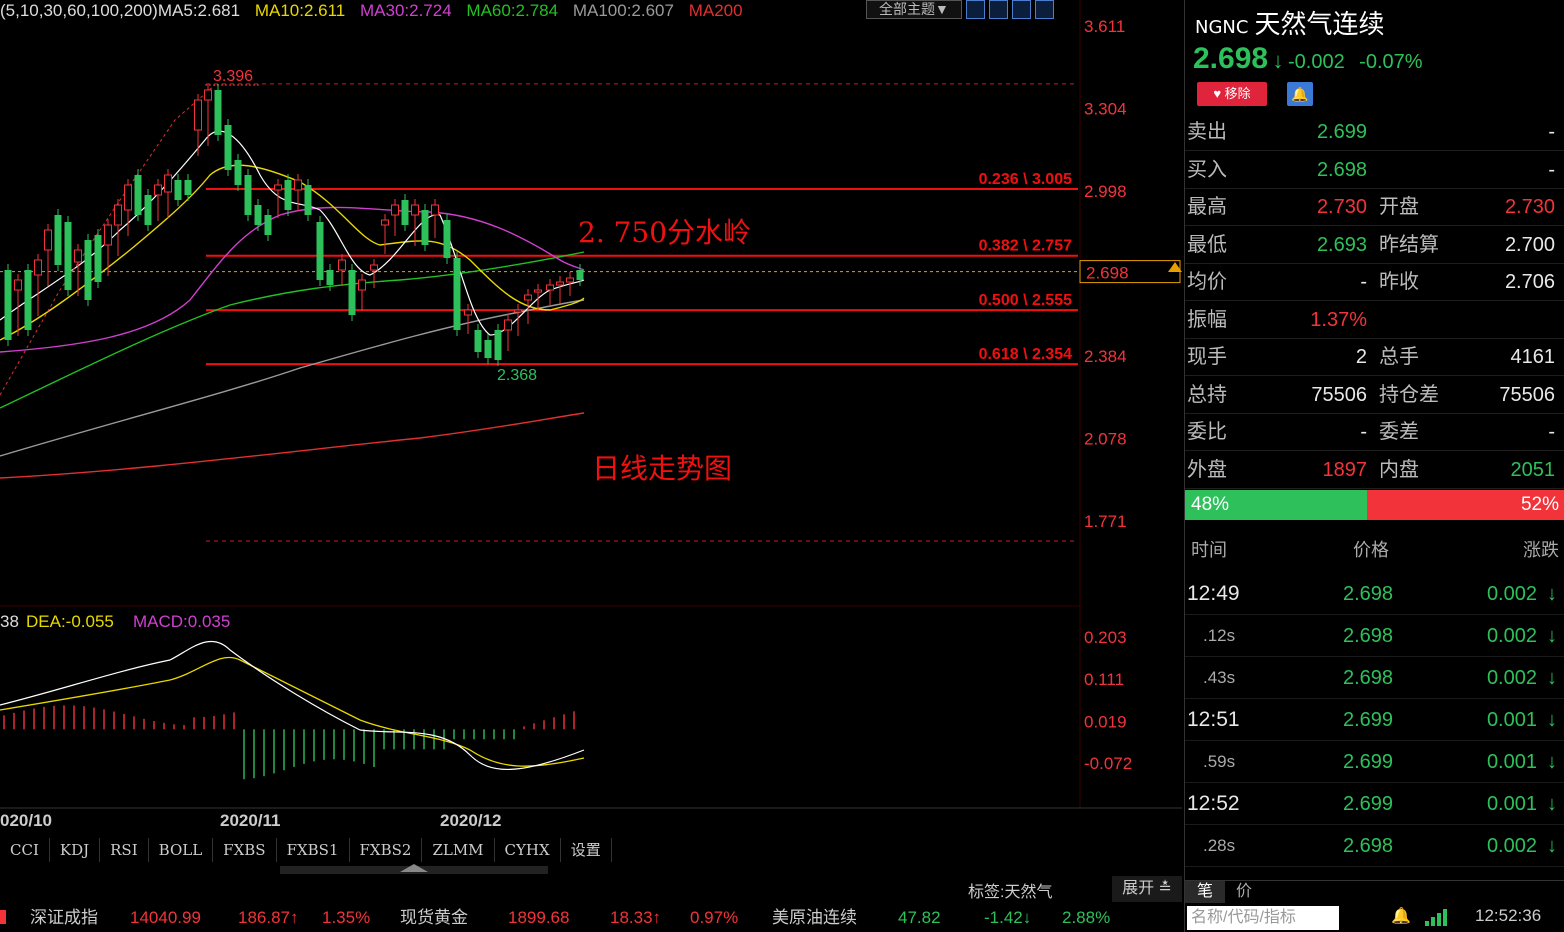  What do you see at coordinates (1533, 469) in the screenshot?
I see `quote-value: 2051` at bounding box center [1533, 469].